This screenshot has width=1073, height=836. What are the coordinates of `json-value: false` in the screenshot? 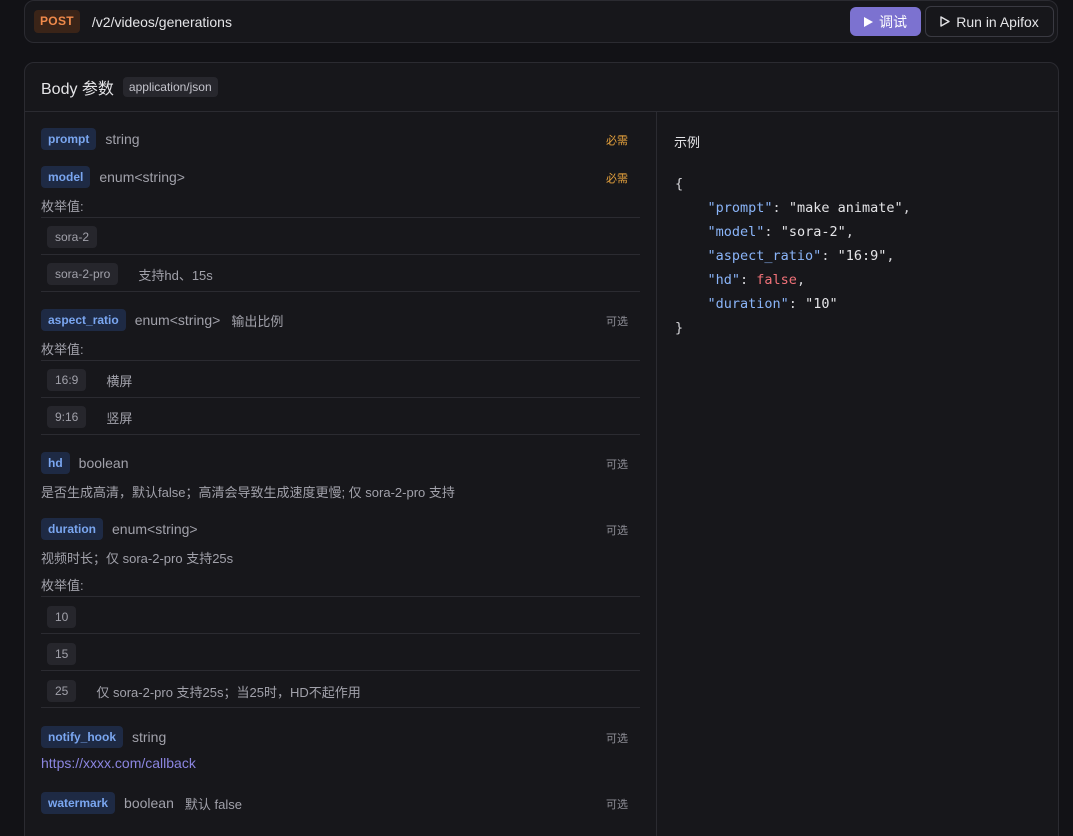 It's located at (776, 280).